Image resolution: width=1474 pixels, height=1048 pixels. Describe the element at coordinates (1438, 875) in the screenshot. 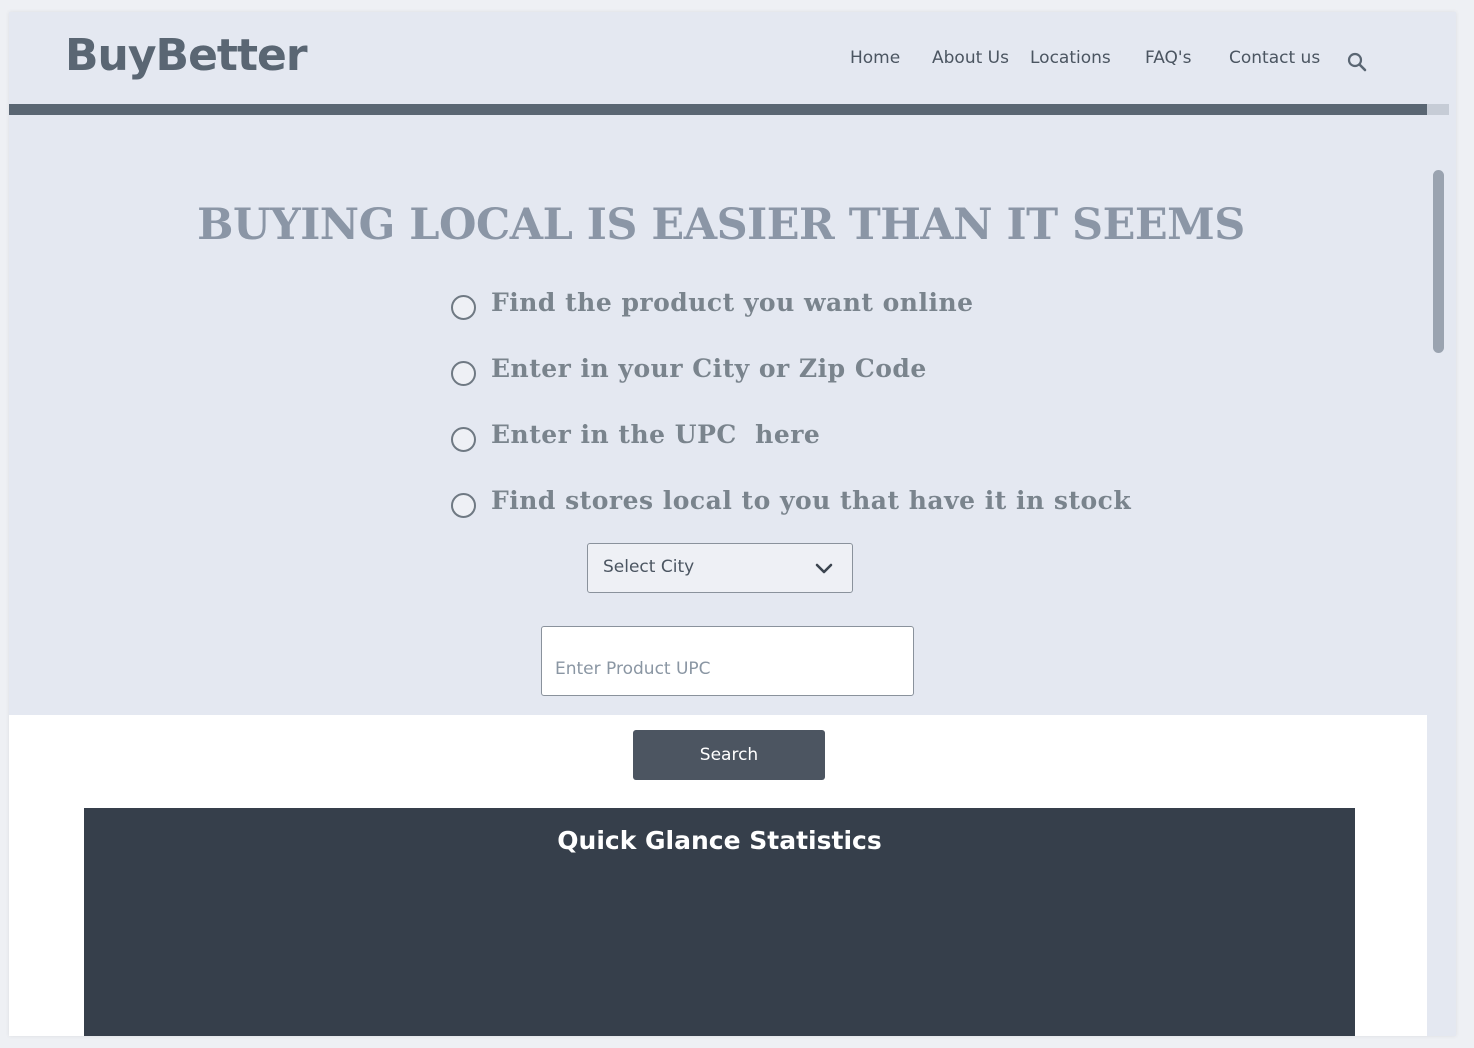

I see `lower-right-strip` at that location.